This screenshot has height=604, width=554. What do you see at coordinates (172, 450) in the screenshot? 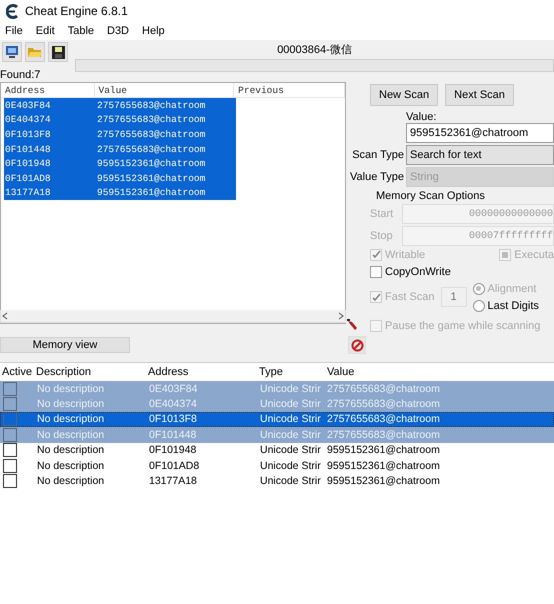
I see `table-cell: 0F101948` at bounding box center [172, 450].